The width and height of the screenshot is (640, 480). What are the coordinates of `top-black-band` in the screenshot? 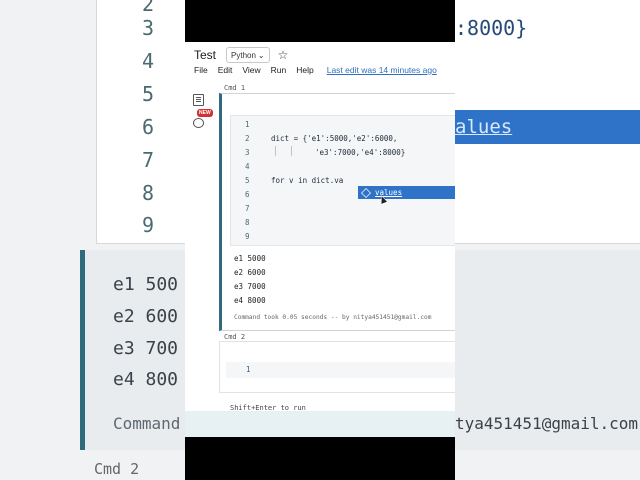 It's located at (320, 21).